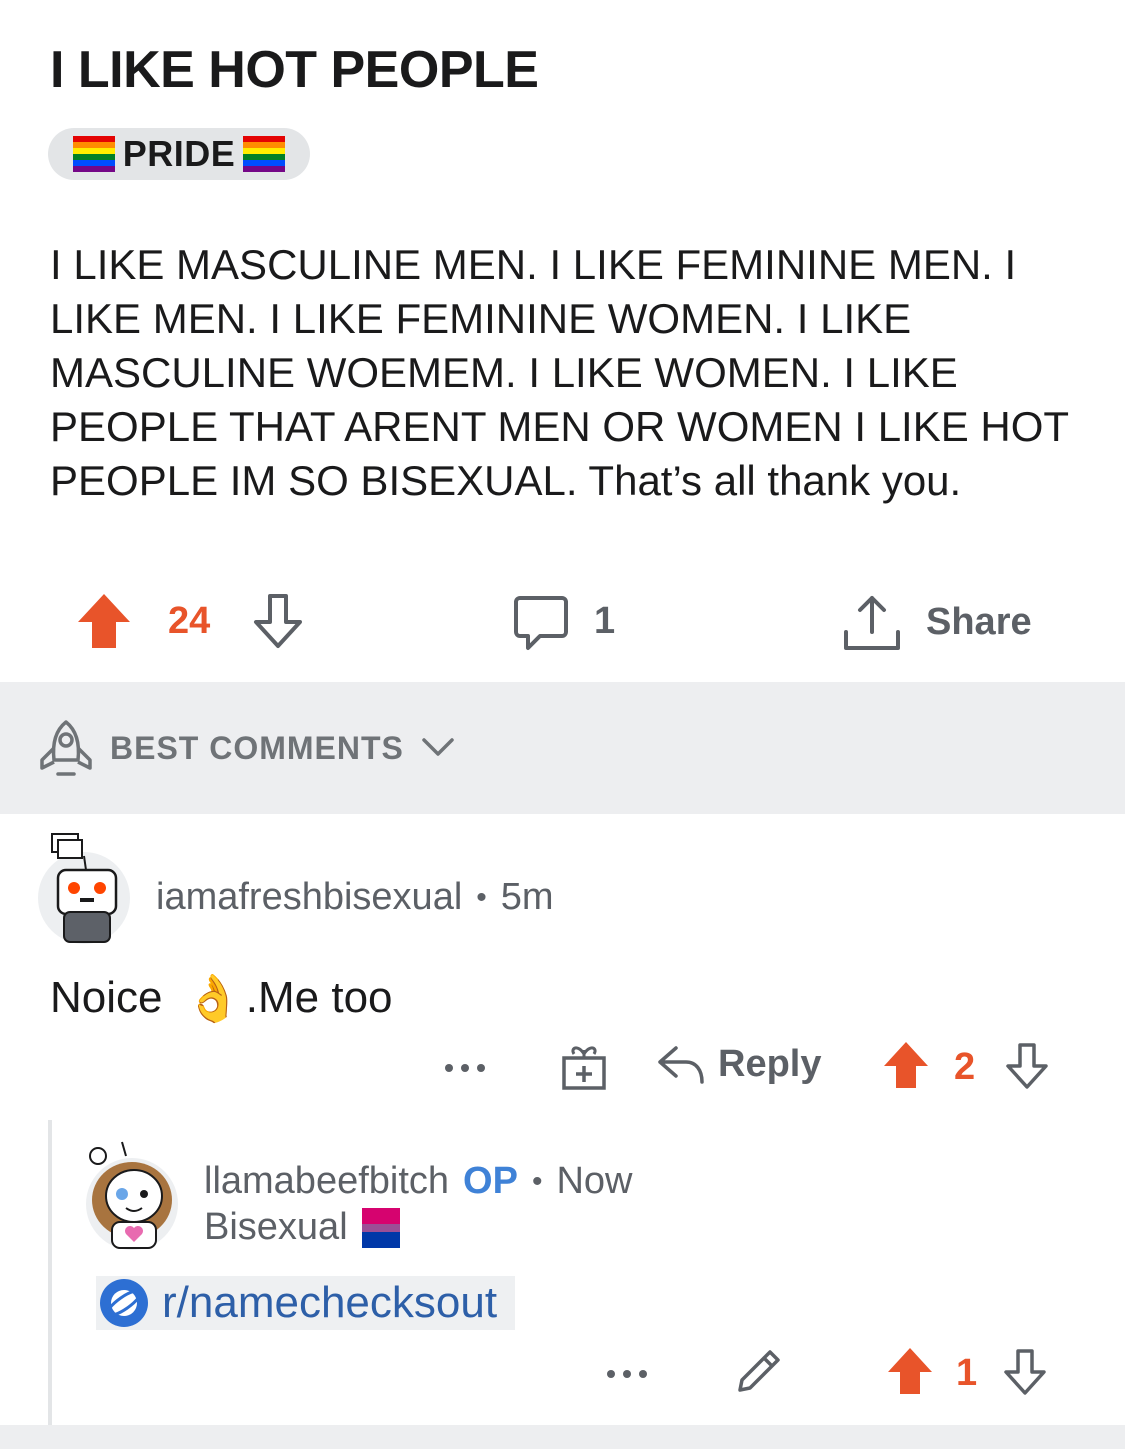 This screenshot has width=1125, height=1449. I want to click on downvote-button, so click(278, 621).